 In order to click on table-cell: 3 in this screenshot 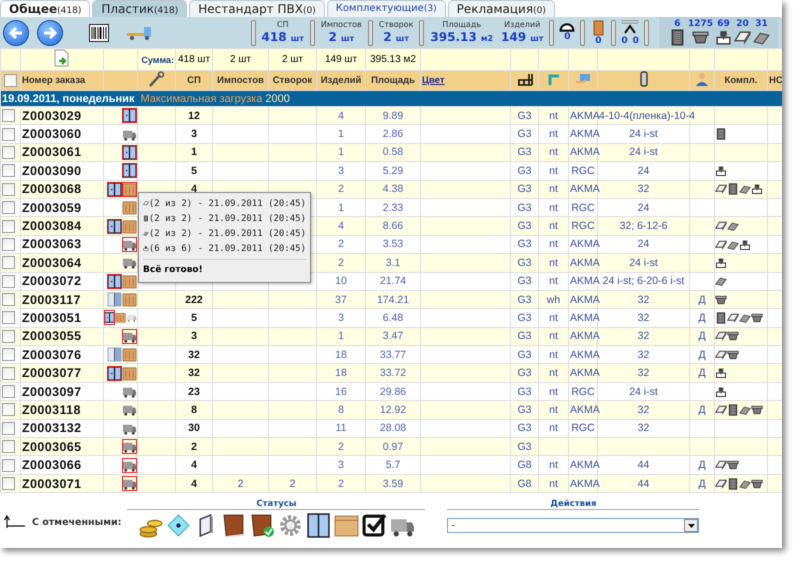, I will do `click(341, 318)`.